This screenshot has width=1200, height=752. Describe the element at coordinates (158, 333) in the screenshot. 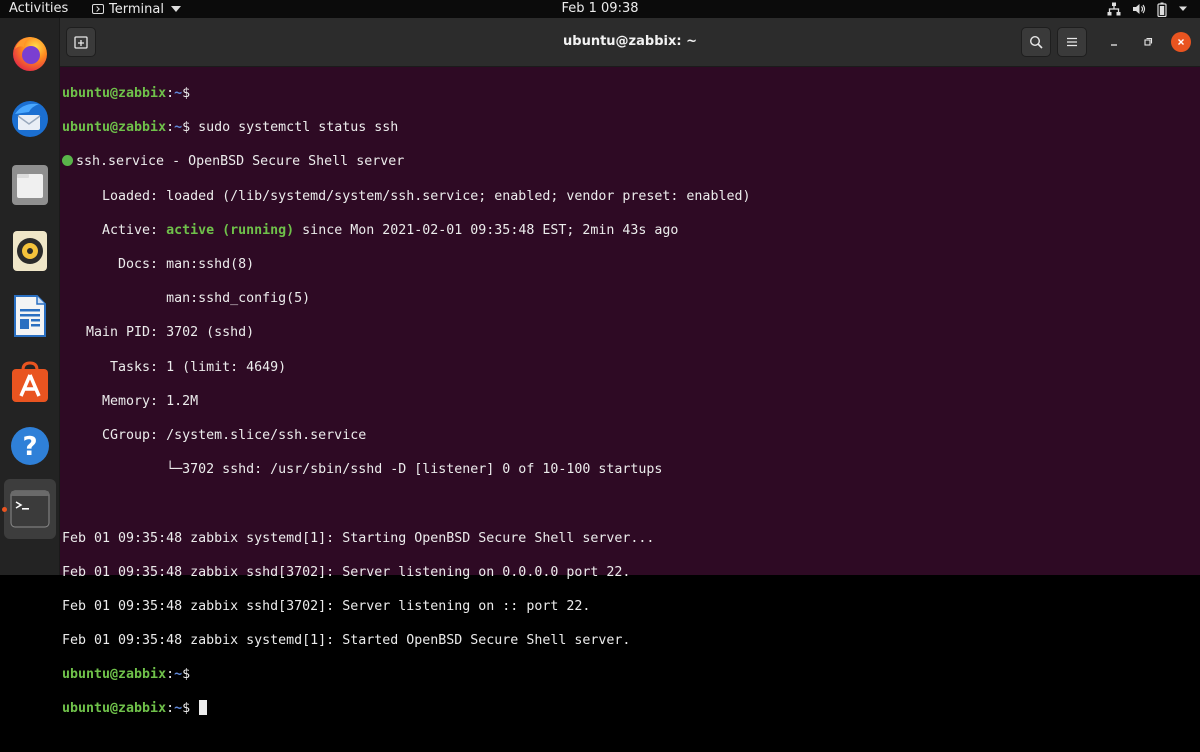

I see `main-pid-line: Main PID: 3702 (sshd)` at that location.